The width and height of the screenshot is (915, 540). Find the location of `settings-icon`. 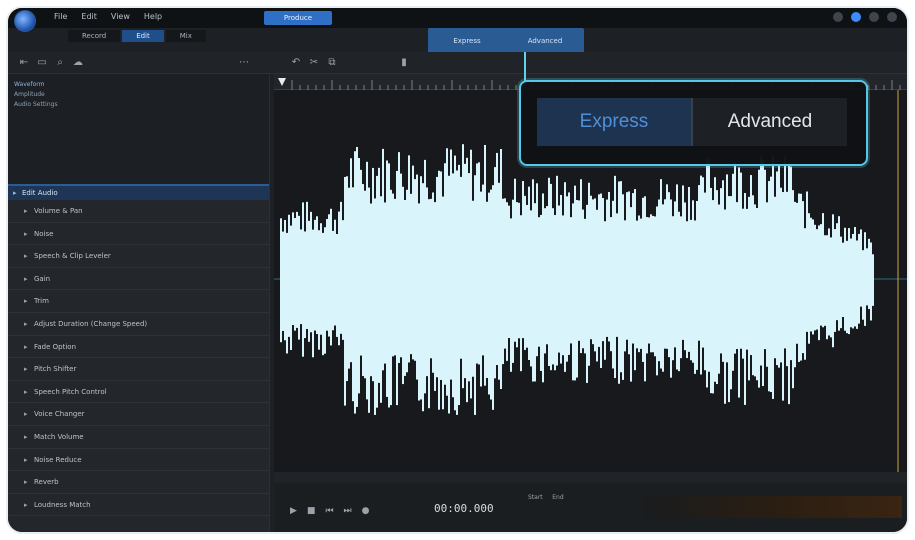

settings-icon is located at coordinates (838, 17).